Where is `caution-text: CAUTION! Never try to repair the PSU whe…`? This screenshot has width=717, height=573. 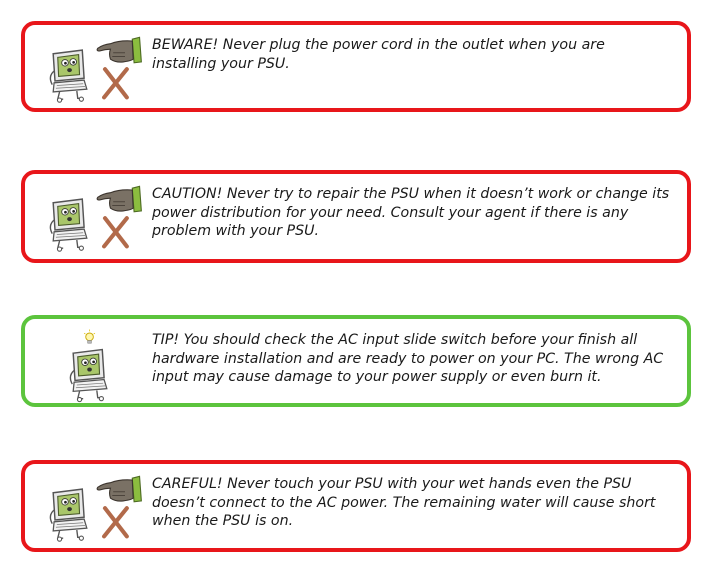 caution-text: CAUTION! Never try to repair the PSU whe… is located at coordinates (411, 213).